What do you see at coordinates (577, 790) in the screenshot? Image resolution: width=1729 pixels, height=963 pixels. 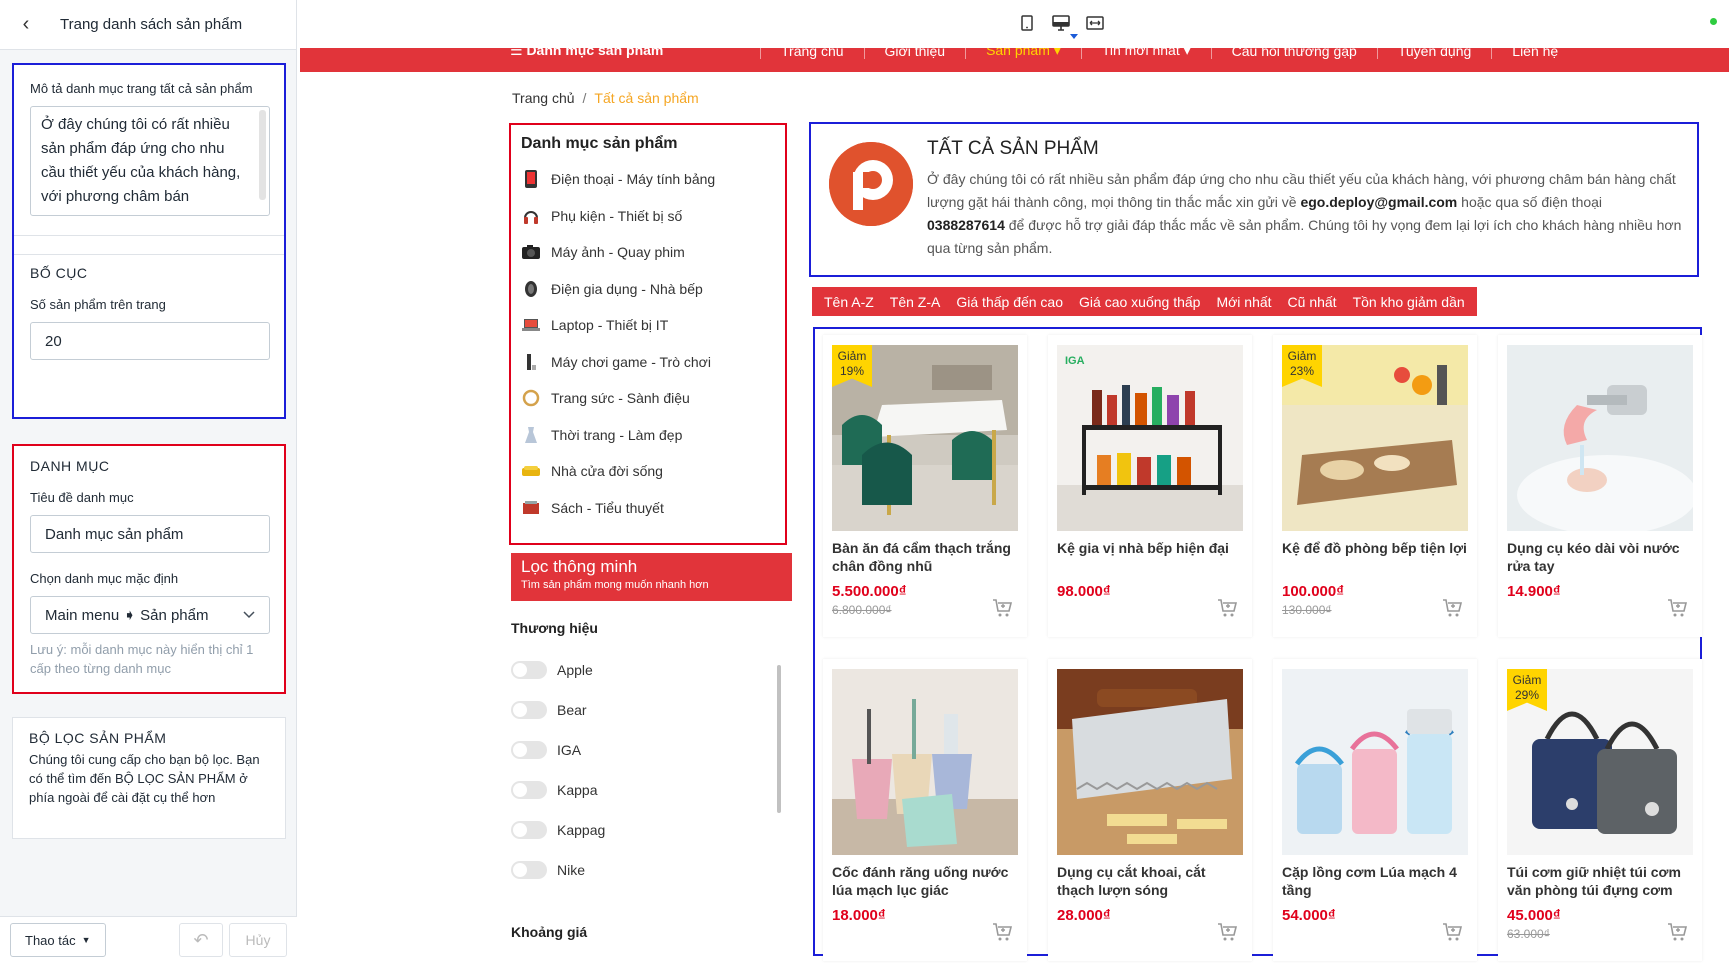 I see `brand-label: Kappa` at bounding box center [577, 790].